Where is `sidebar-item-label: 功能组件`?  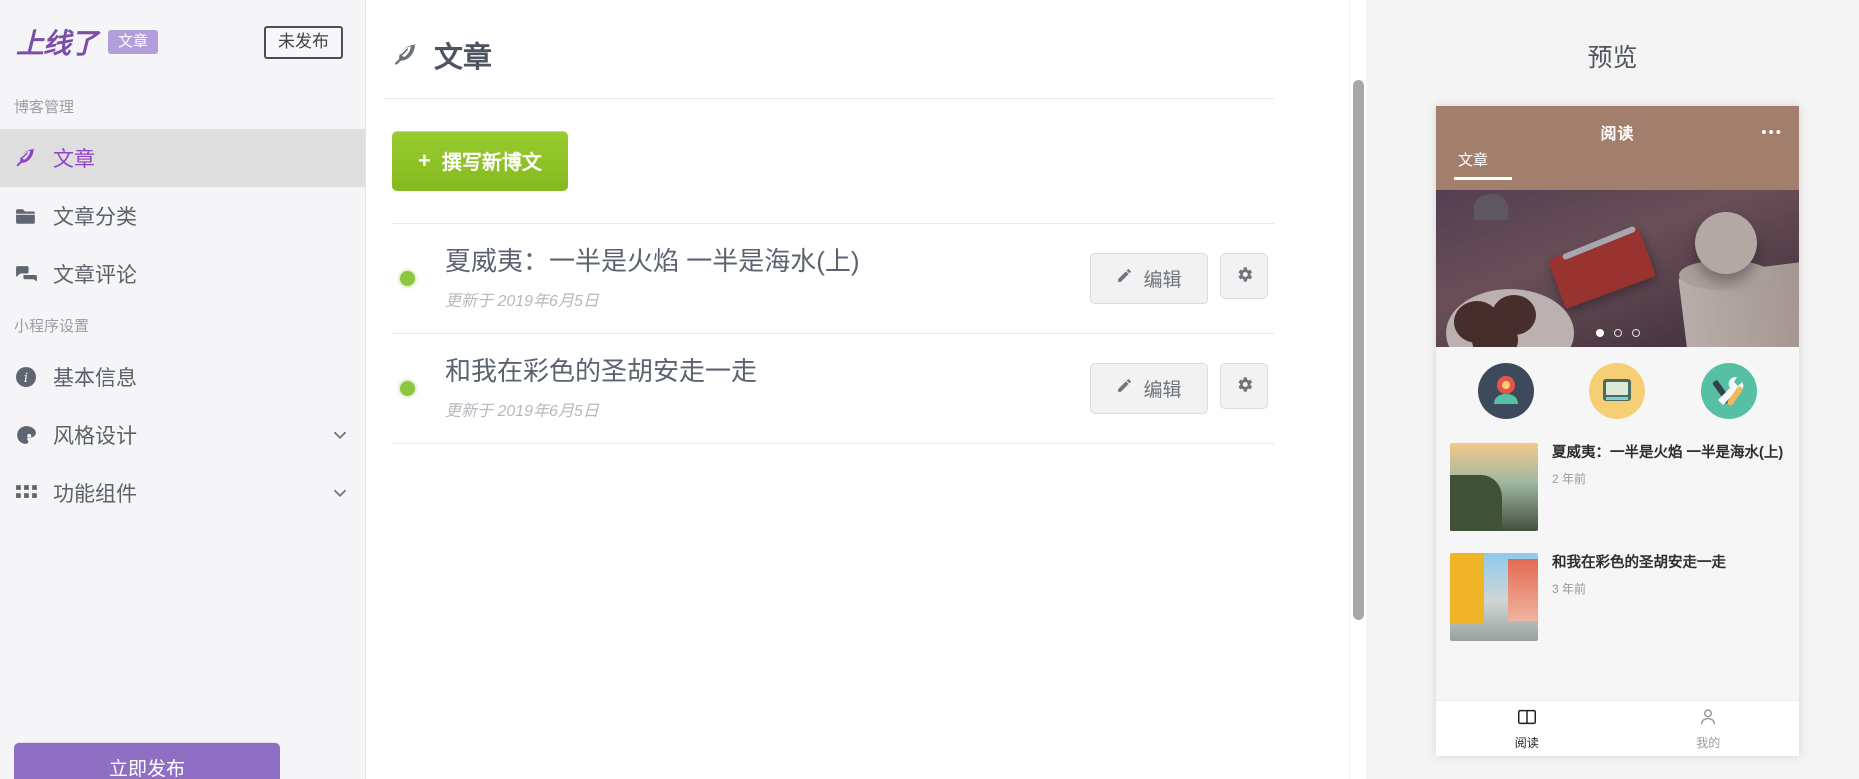 sidebar-item-label: 功能组件 is located at coordinates (95, 494).